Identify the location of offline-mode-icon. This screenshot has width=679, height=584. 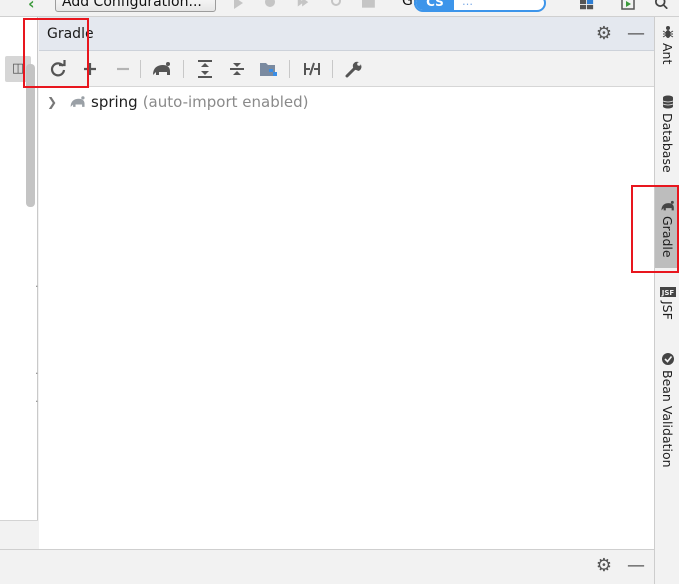
(312, 69).